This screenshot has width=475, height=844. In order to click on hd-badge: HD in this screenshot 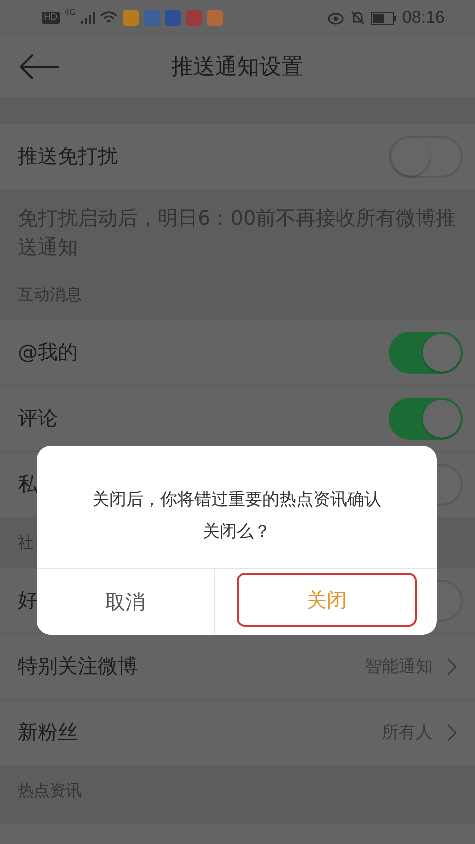, I will do `click(51, 18)`.